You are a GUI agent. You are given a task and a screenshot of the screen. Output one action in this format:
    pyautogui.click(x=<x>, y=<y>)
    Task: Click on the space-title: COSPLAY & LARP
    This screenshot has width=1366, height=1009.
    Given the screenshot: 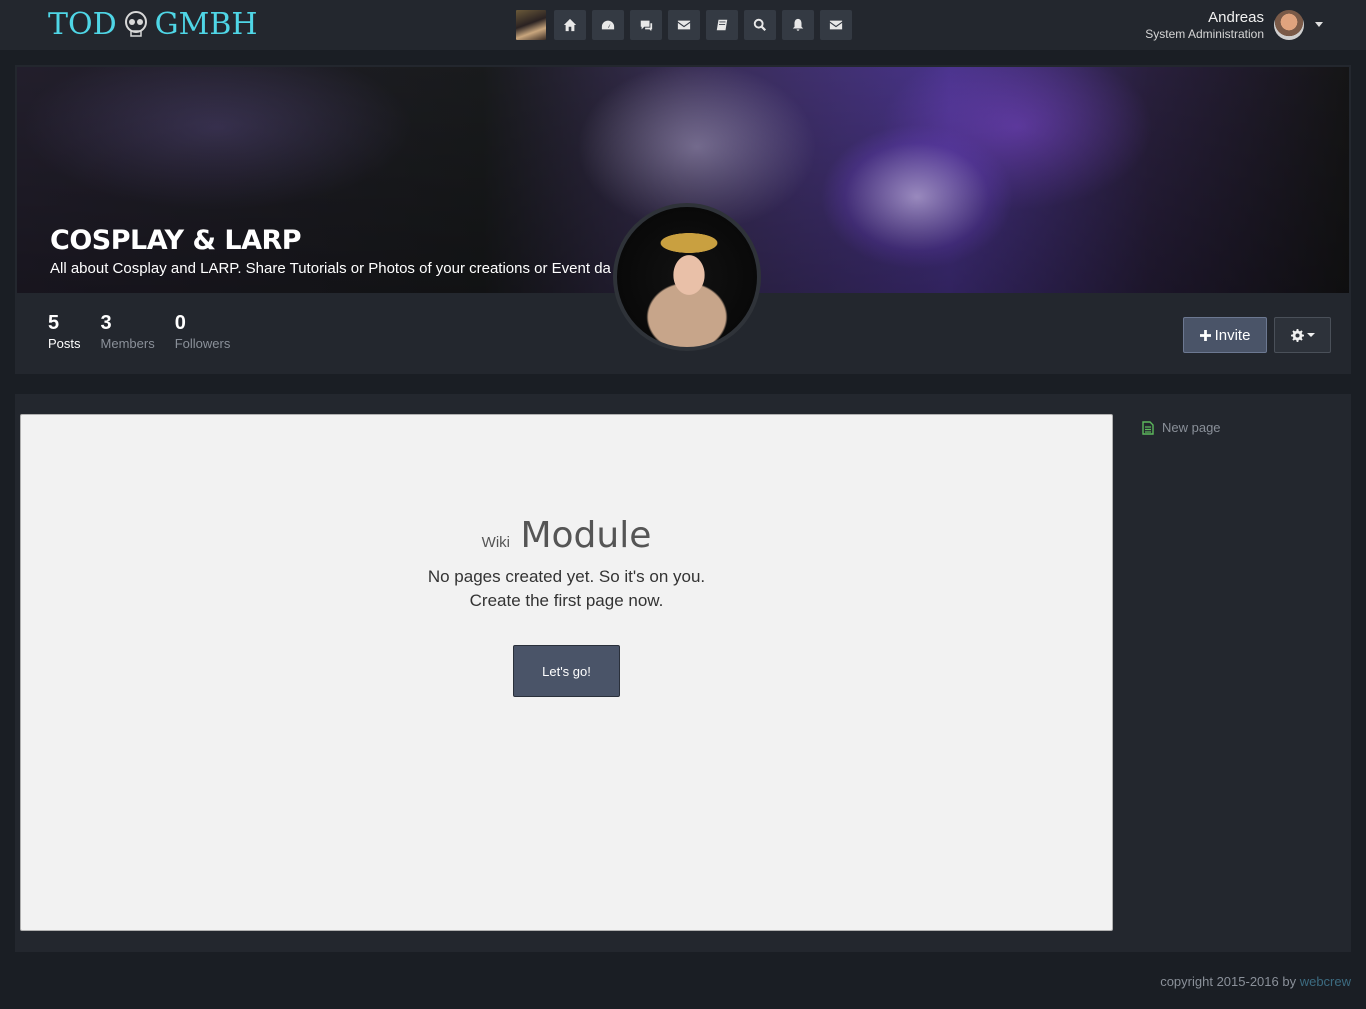 What is the action you would take?
    pyautogui.click(x=176, y=240)
    